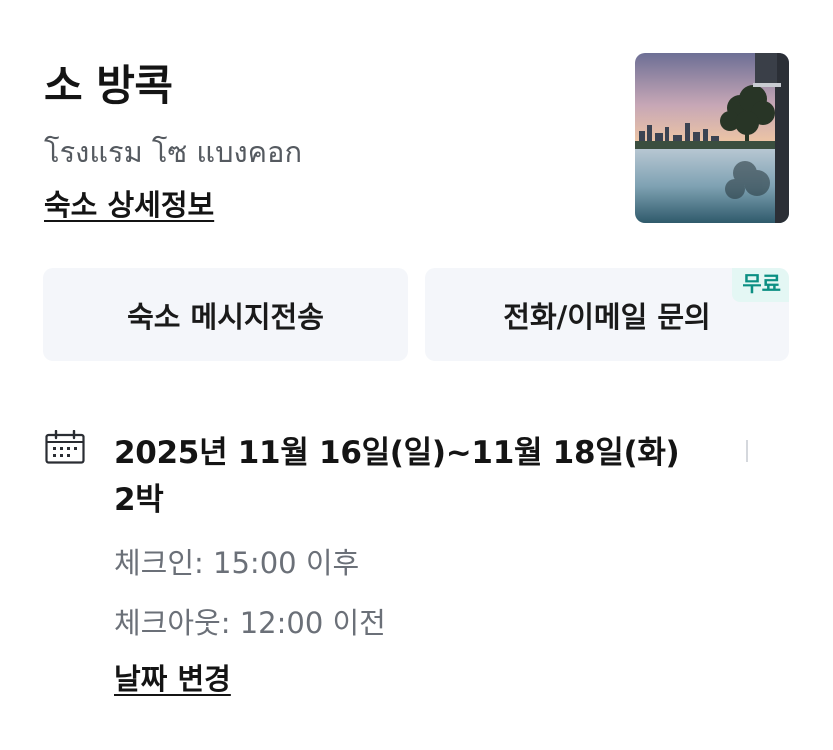 This screenshot has height=750, width=833. What do you see at coordinates (747, 451) in the screenshot?
I see `divider` at bounding box center [747, 451].